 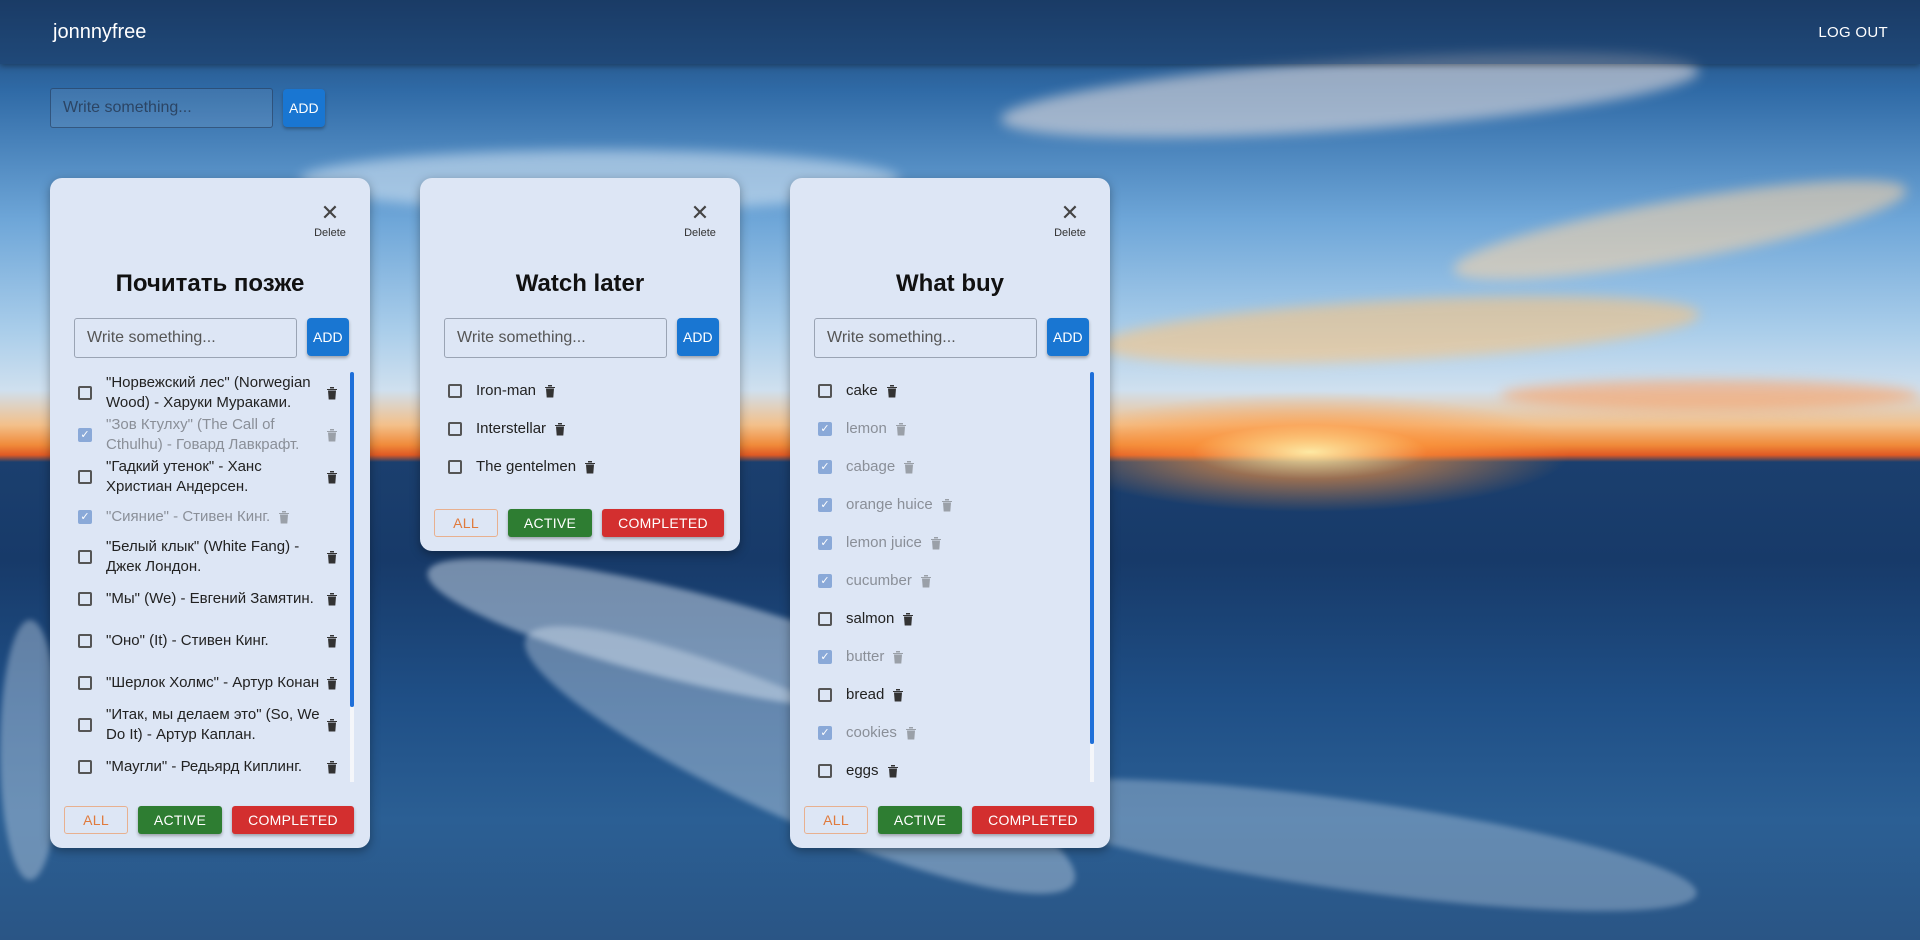 What do you see at coordinates (204, 766) in the screenshot?
I see `item-text: "Маугли" - Редьярд Киплинг.` at bounding box center [204, 766].